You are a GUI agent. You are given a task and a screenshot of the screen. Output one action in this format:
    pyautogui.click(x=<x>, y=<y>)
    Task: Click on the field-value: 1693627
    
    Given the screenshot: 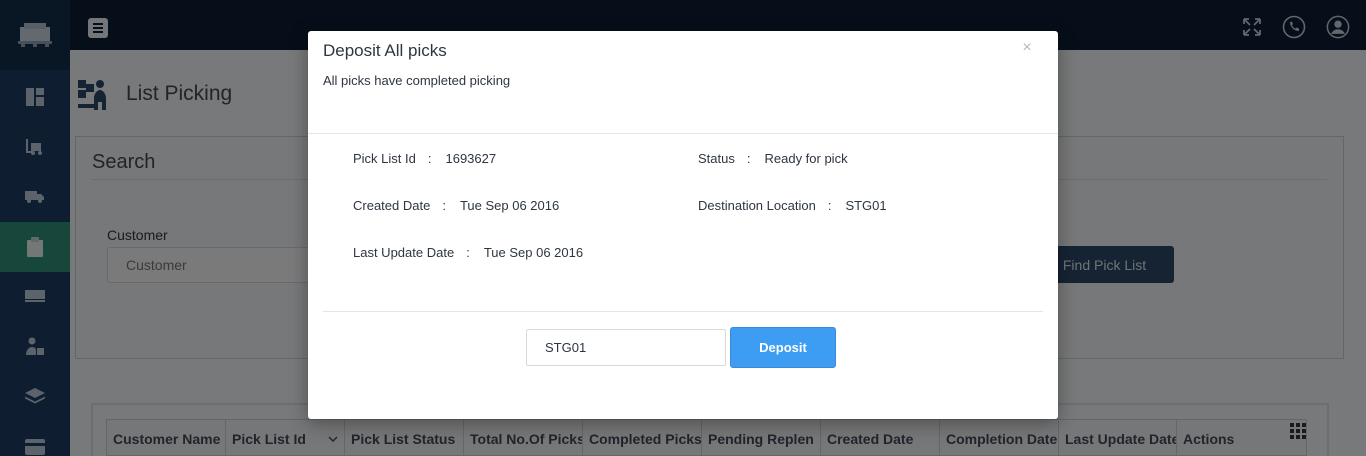 What is the action you would take?
    pyautogui.click(x=471, y=158)
    